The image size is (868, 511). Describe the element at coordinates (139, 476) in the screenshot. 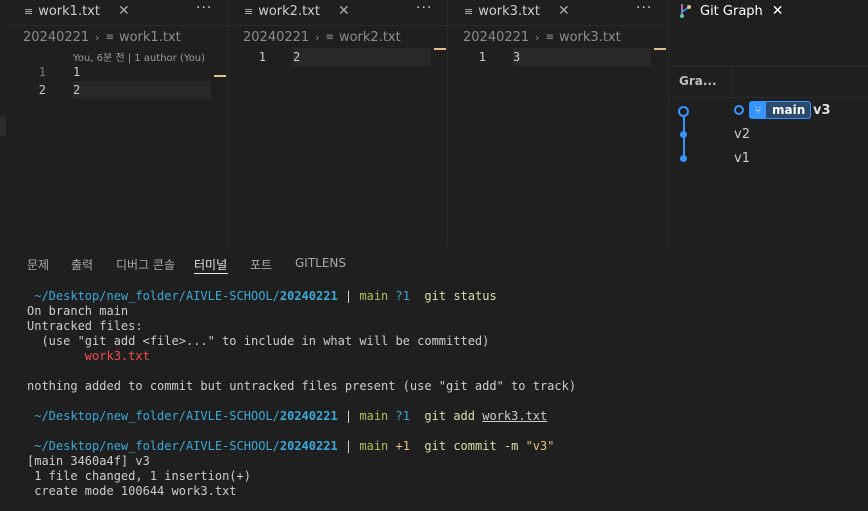

I see `terminal-output: 1 file changed, 1 insertion(+)` at that location.